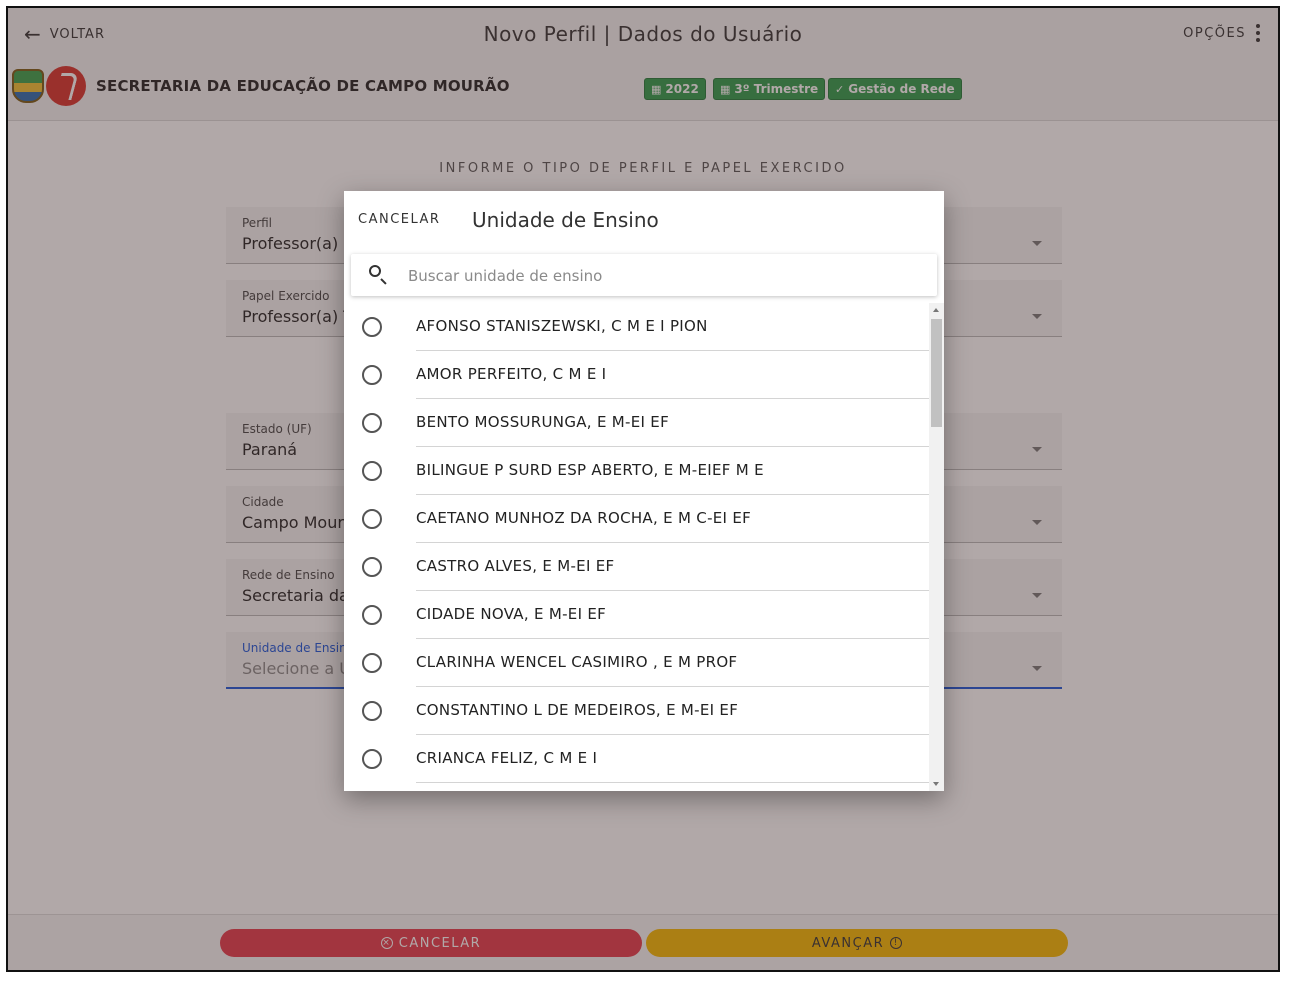 The width and height of the screenshot is (1291, 982). What do you see at coordinates (936, 784) in the screenshot?
I see `scroll-down-icon` at bounding box center [936, 784].